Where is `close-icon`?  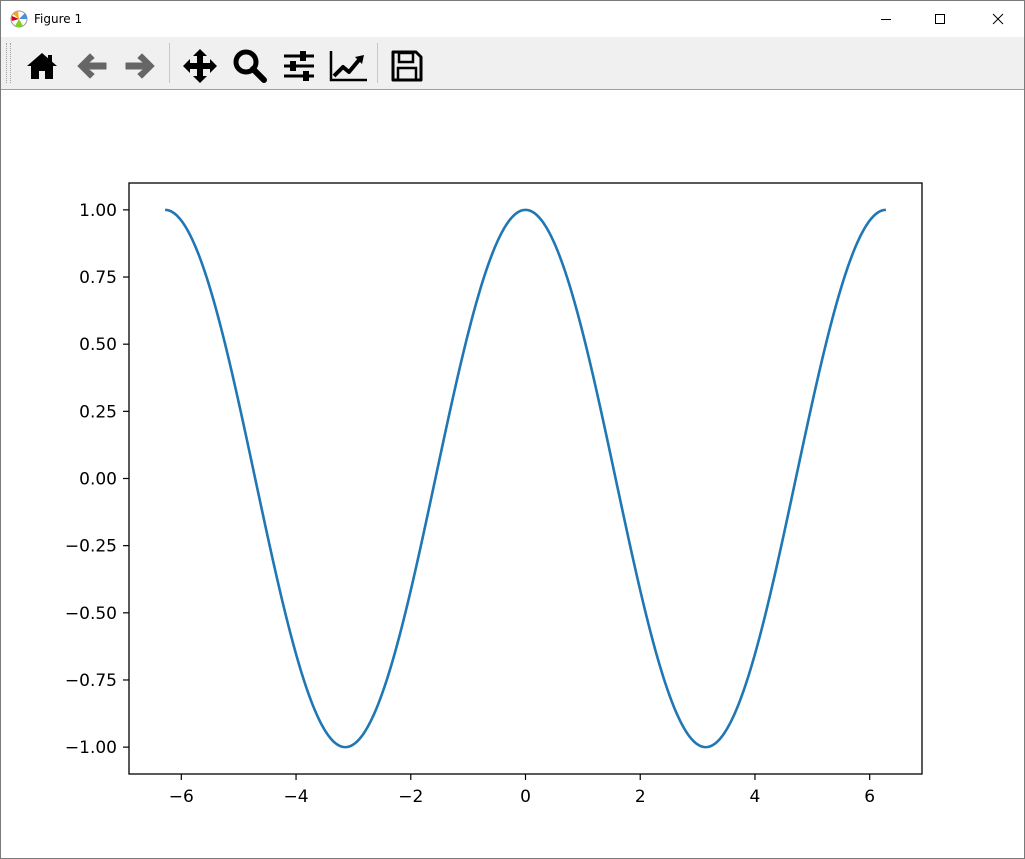
close-icon is located at coordinates (998, 19).